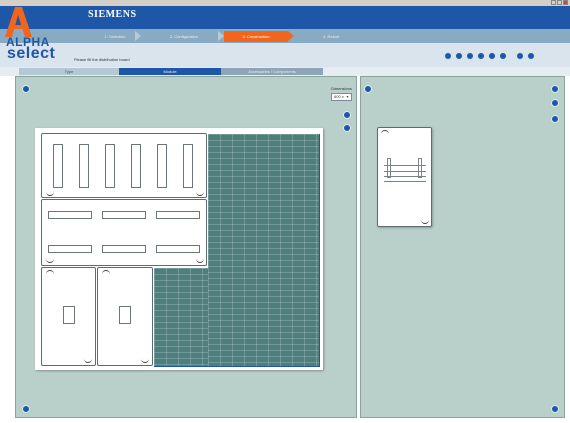  I want to click on toolbar, so click(489, 56).